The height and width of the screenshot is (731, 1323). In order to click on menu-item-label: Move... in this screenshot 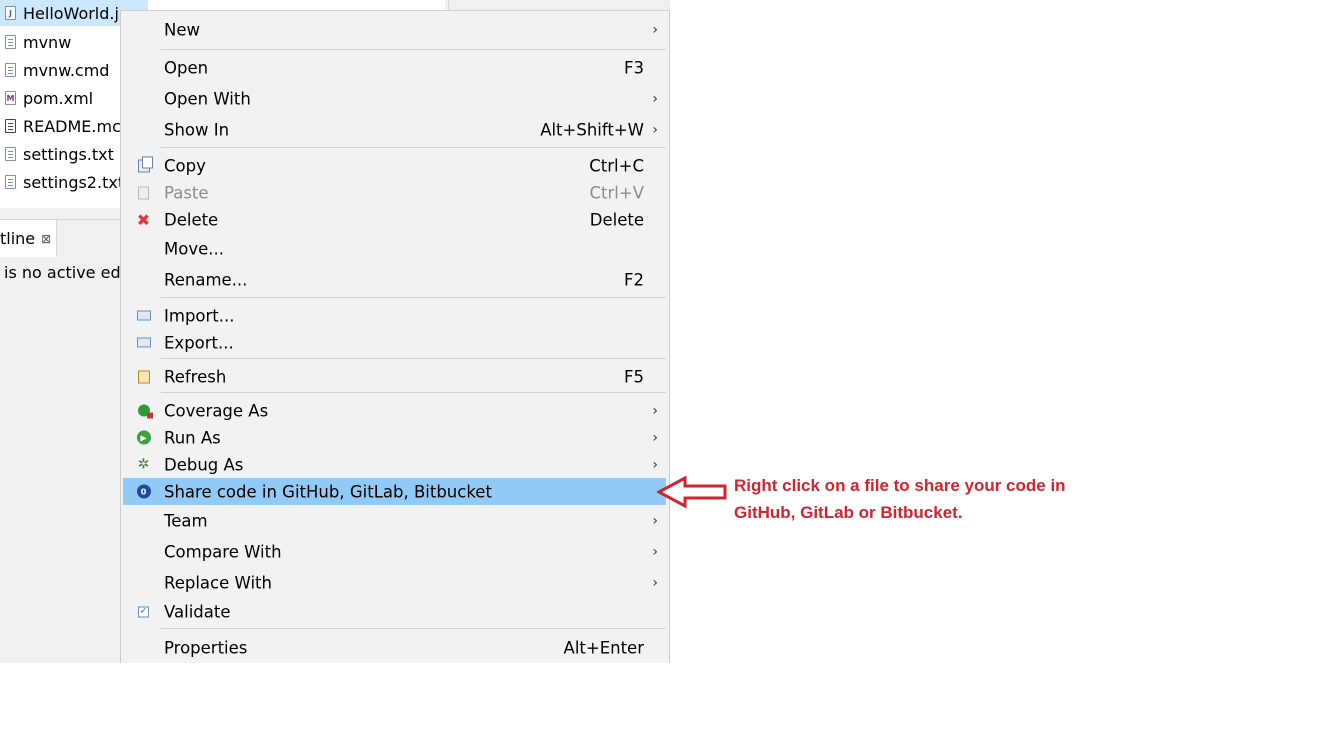, I will do `click(194, 248)`.